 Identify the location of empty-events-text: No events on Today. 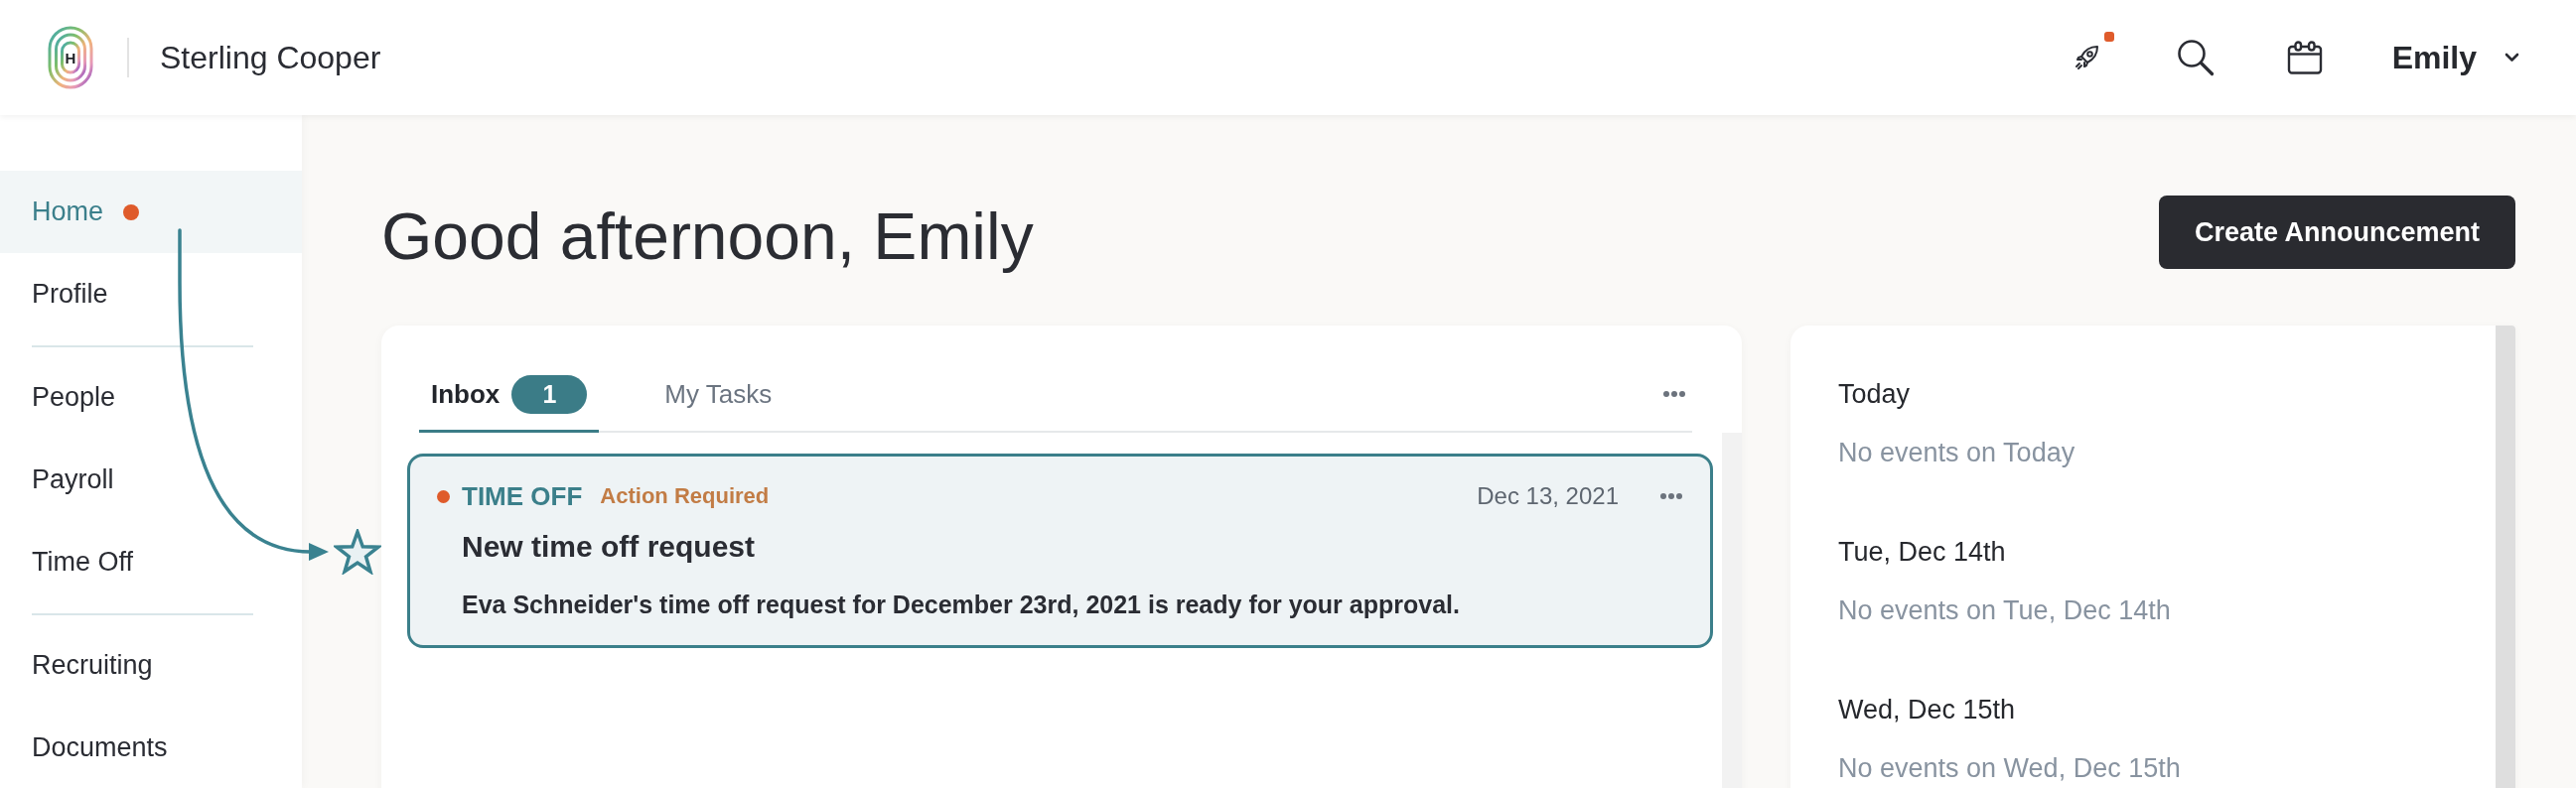
(1957, 453).